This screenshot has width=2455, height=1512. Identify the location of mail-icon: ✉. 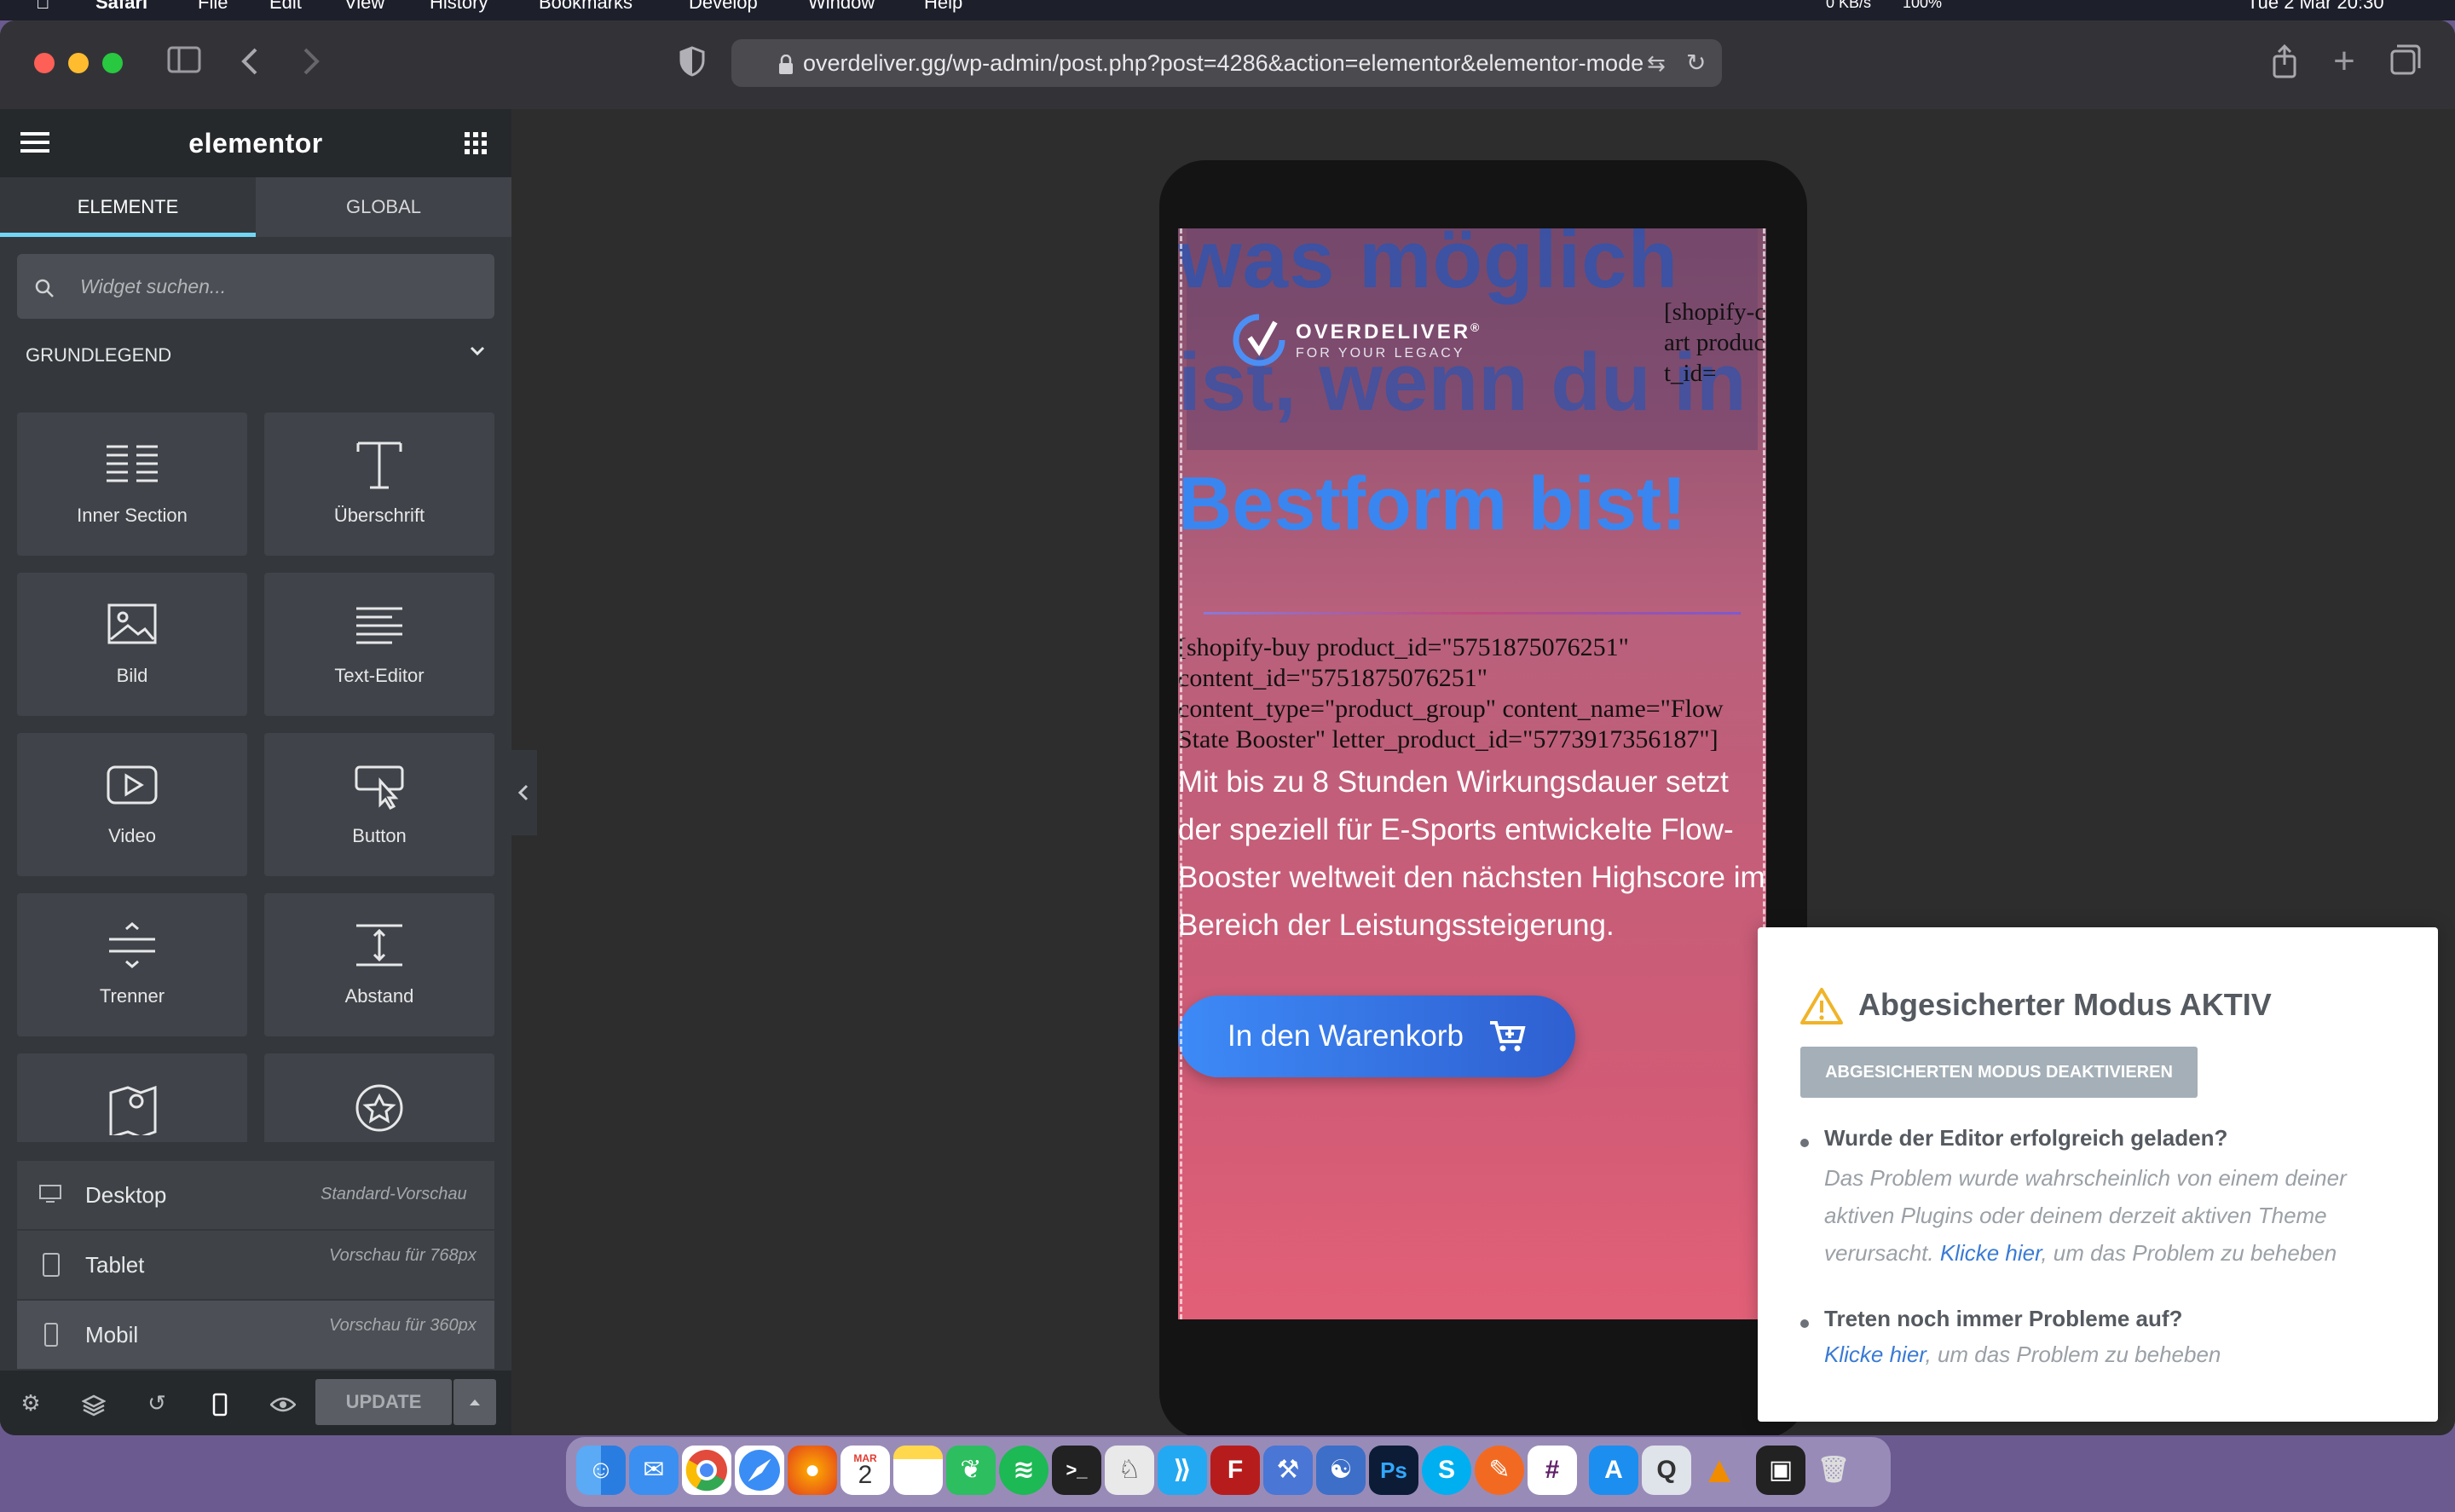
(654, 1470).